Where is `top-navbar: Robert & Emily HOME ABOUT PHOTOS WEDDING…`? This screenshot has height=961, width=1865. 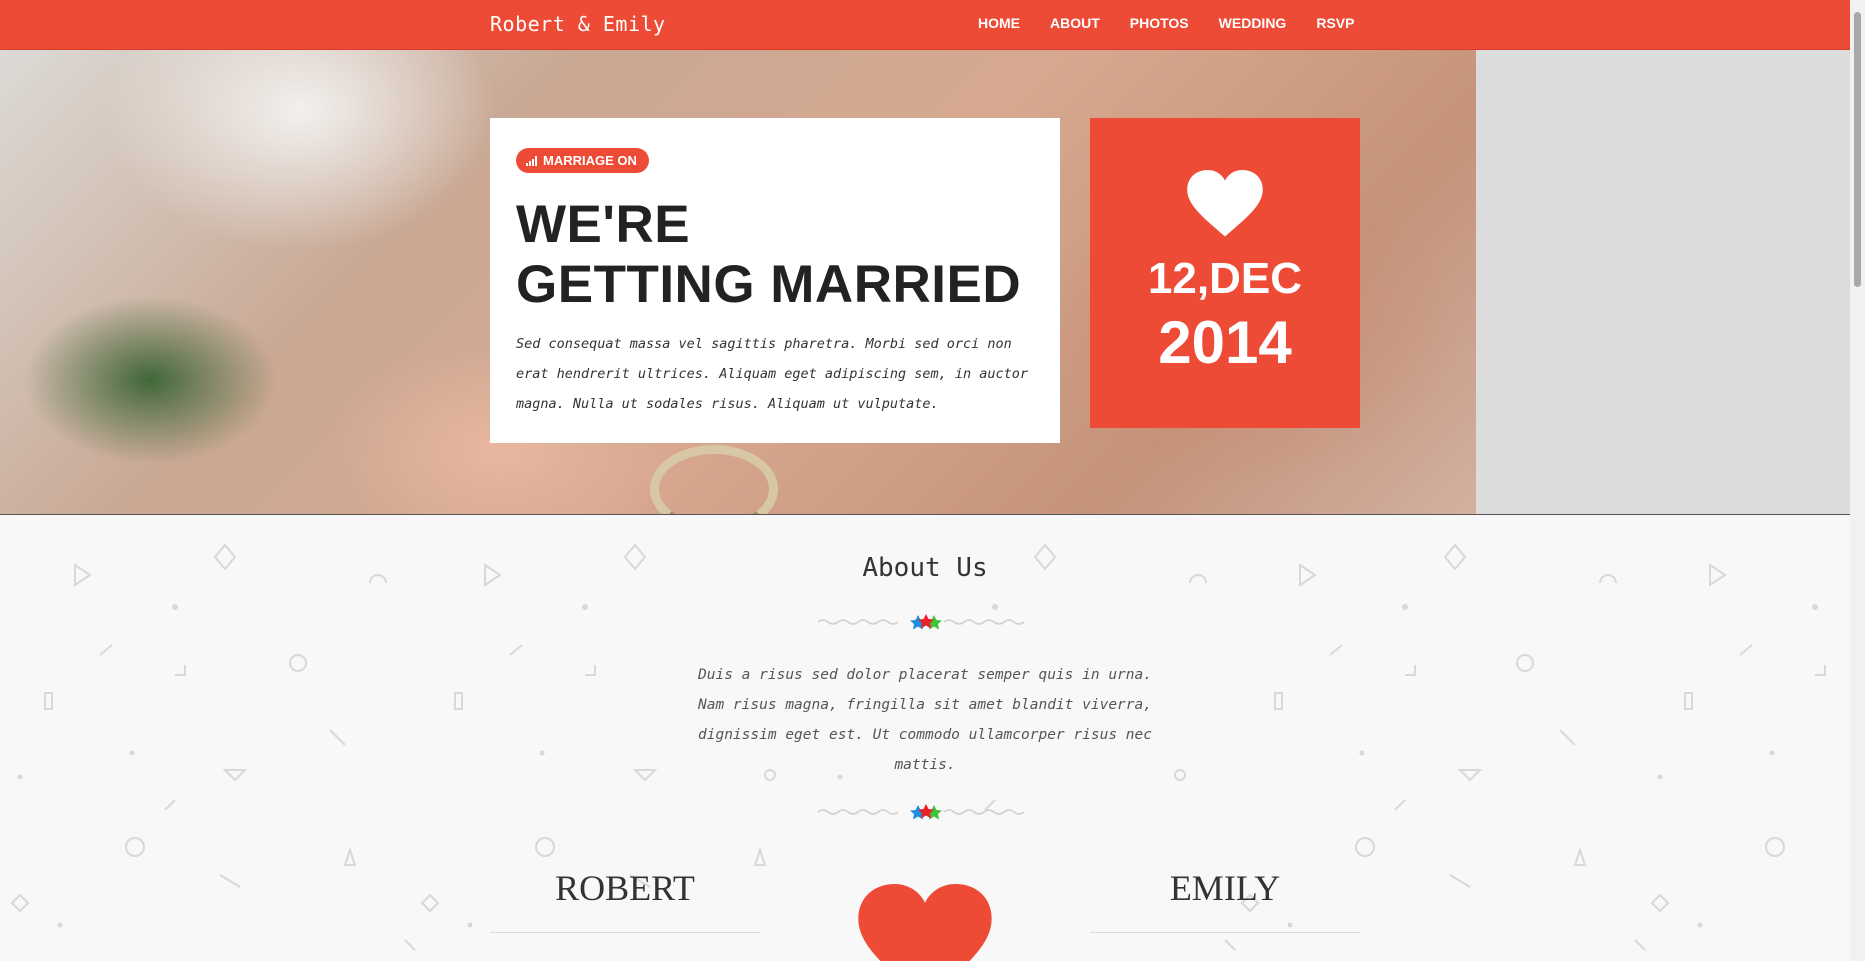
top-navbar: Robert & Emily HOME ABOUT PHOTOS WEDDING… is located at coordinates (925, 25).